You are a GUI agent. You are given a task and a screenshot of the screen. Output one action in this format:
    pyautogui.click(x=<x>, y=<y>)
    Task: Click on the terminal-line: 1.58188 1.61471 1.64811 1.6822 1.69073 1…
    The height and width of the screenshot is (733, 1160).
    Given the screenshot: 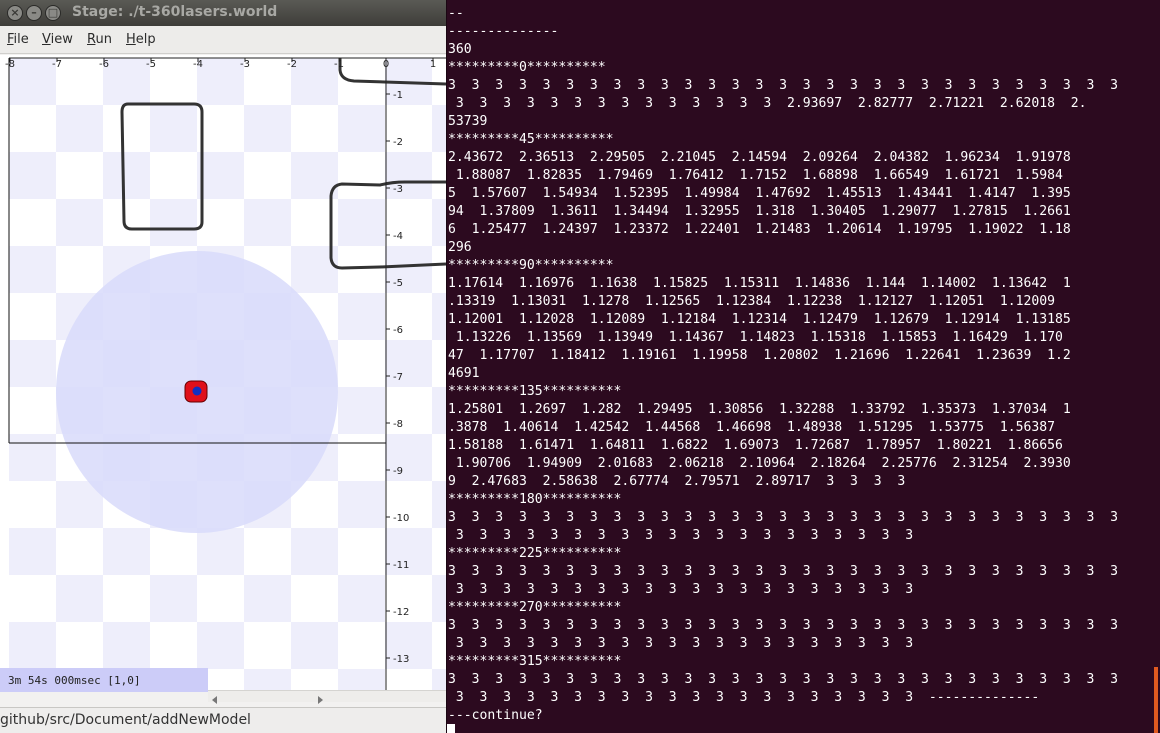 What is the action you would take?
    pyautogui.click(x=755, y=445)
    